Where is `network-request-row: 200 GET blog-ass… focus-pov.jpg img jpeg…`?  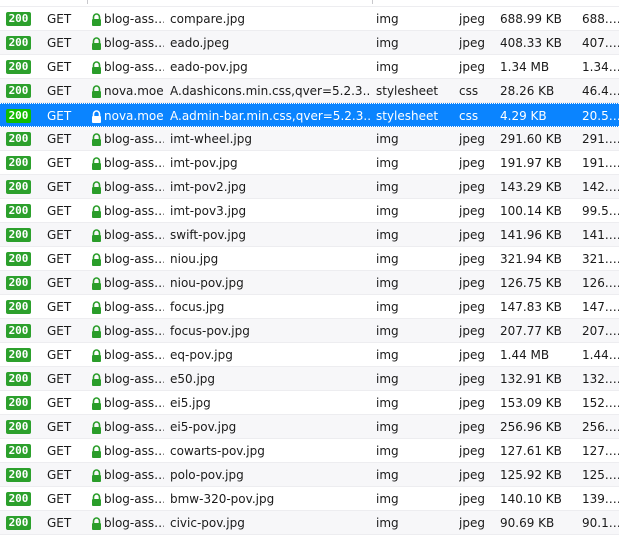
network-request-row: 200 GET blog-ass… focus-pov.jpg img jpeg… is located at coordinates (309, 331).